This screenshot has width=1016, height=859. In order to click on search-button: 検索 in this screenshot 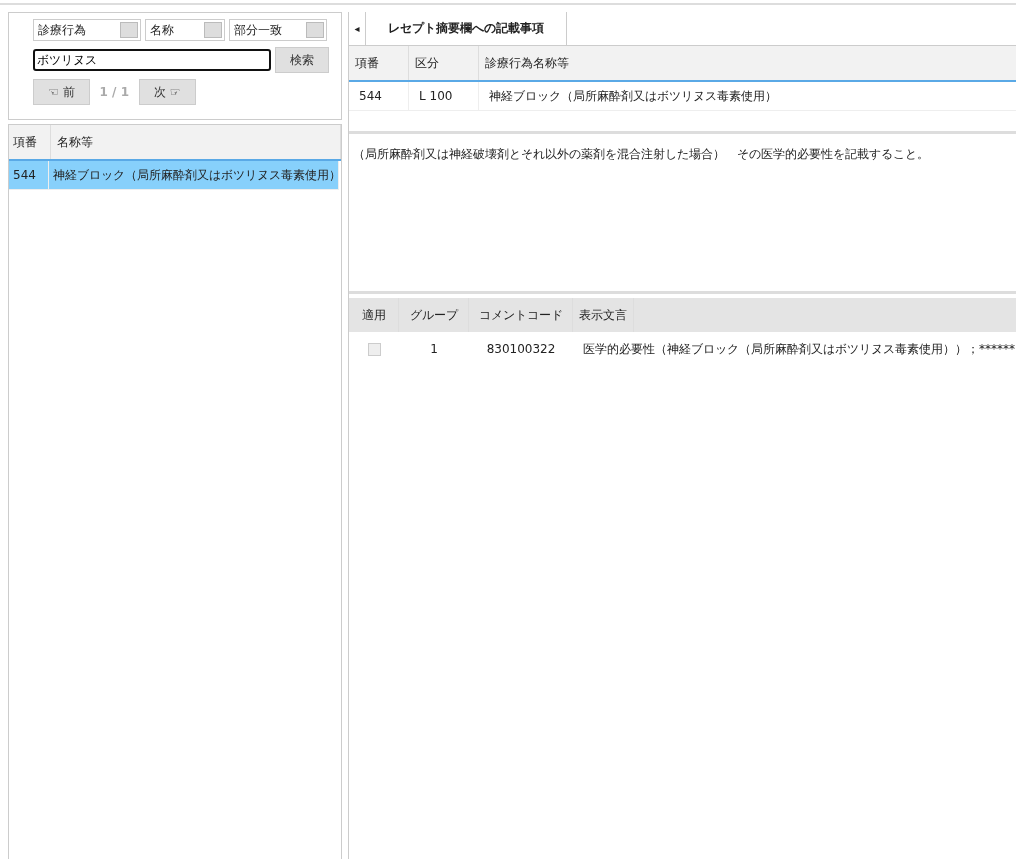, I will do `click(302, 60)`.